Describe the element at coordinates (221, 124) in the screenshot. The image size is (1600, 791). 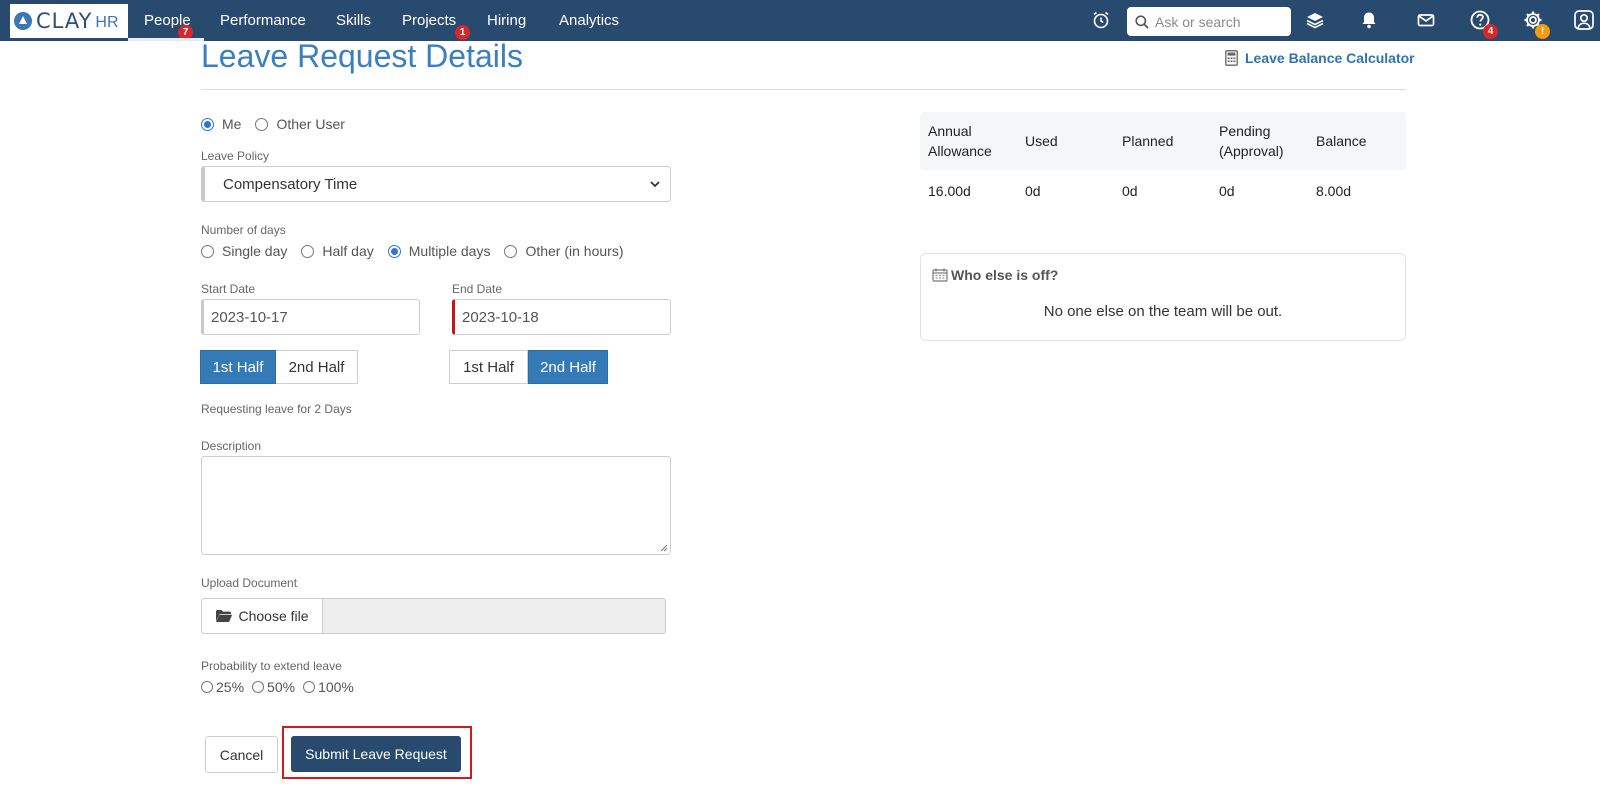
I see `radio-me: Me` at that location.